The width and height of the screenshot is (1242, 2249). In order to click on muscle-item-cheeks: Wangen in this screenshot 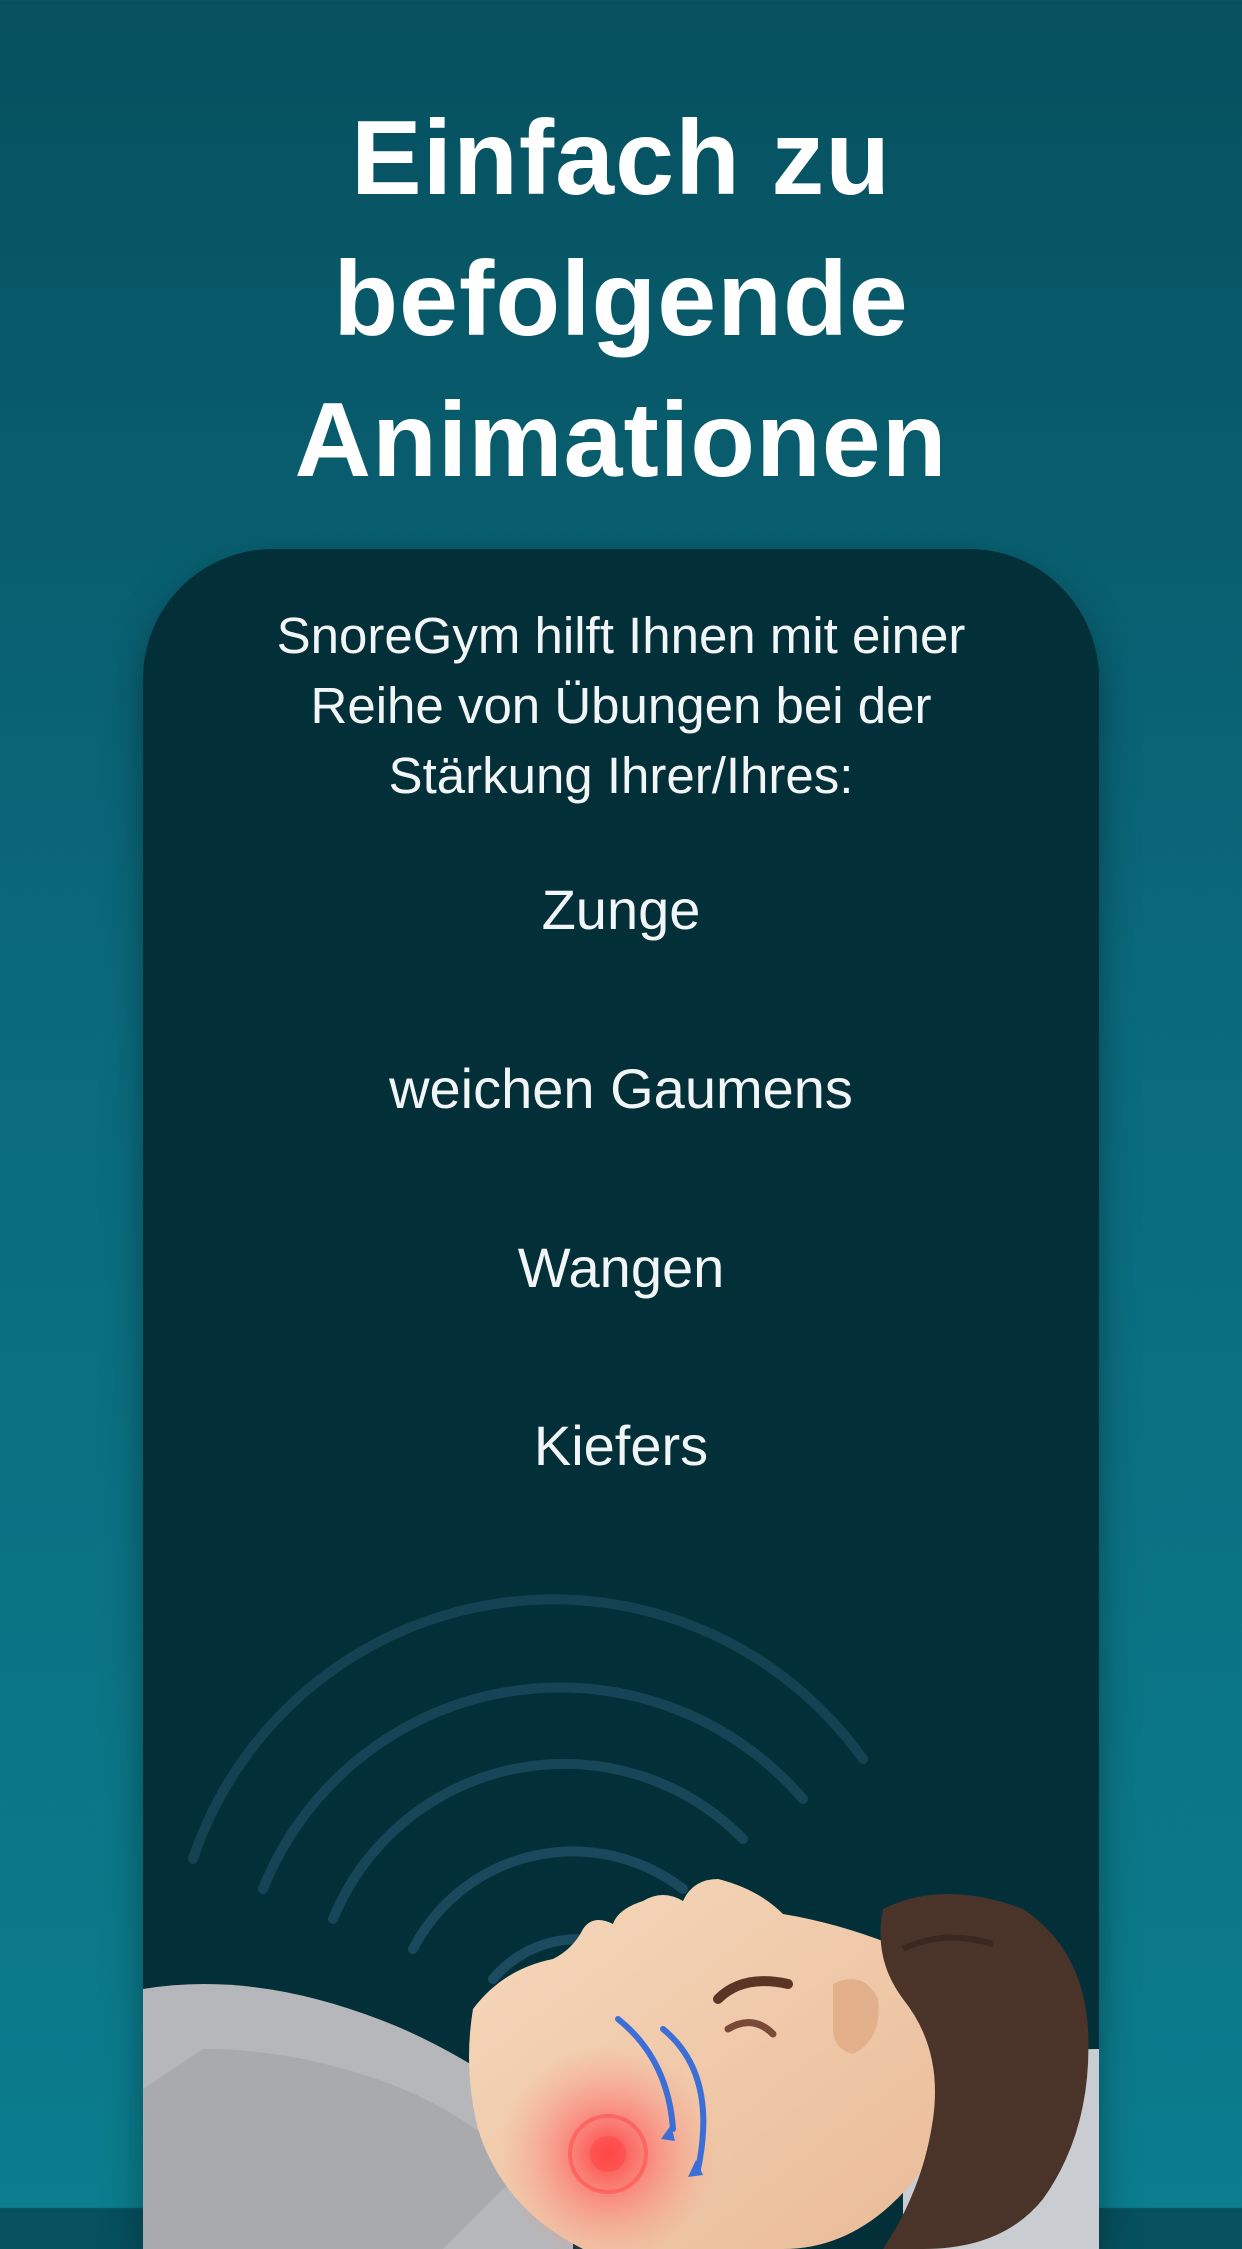, I will do `click(621, 1267)`.